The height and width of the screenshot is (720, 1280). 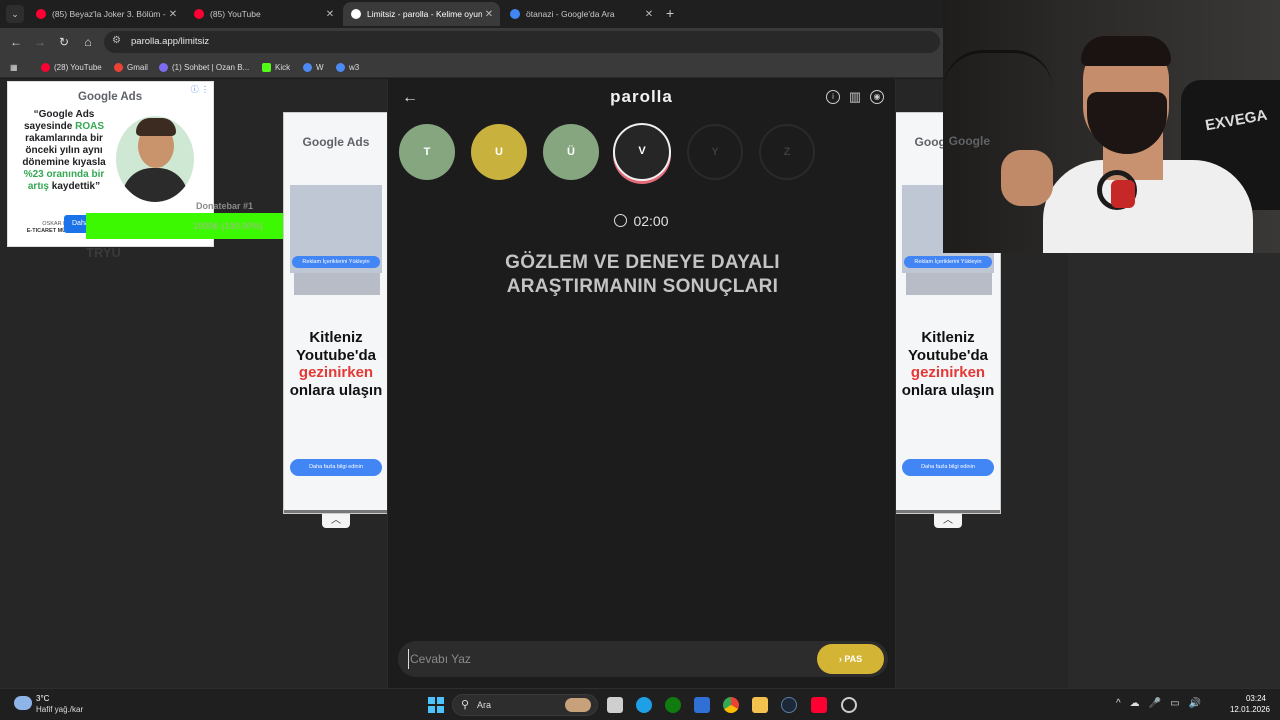 What do you see at coordinates (103, 252) in the screenshot?
I see `overlay-tryu-text: TRYU` at bounding box center [103, 252].